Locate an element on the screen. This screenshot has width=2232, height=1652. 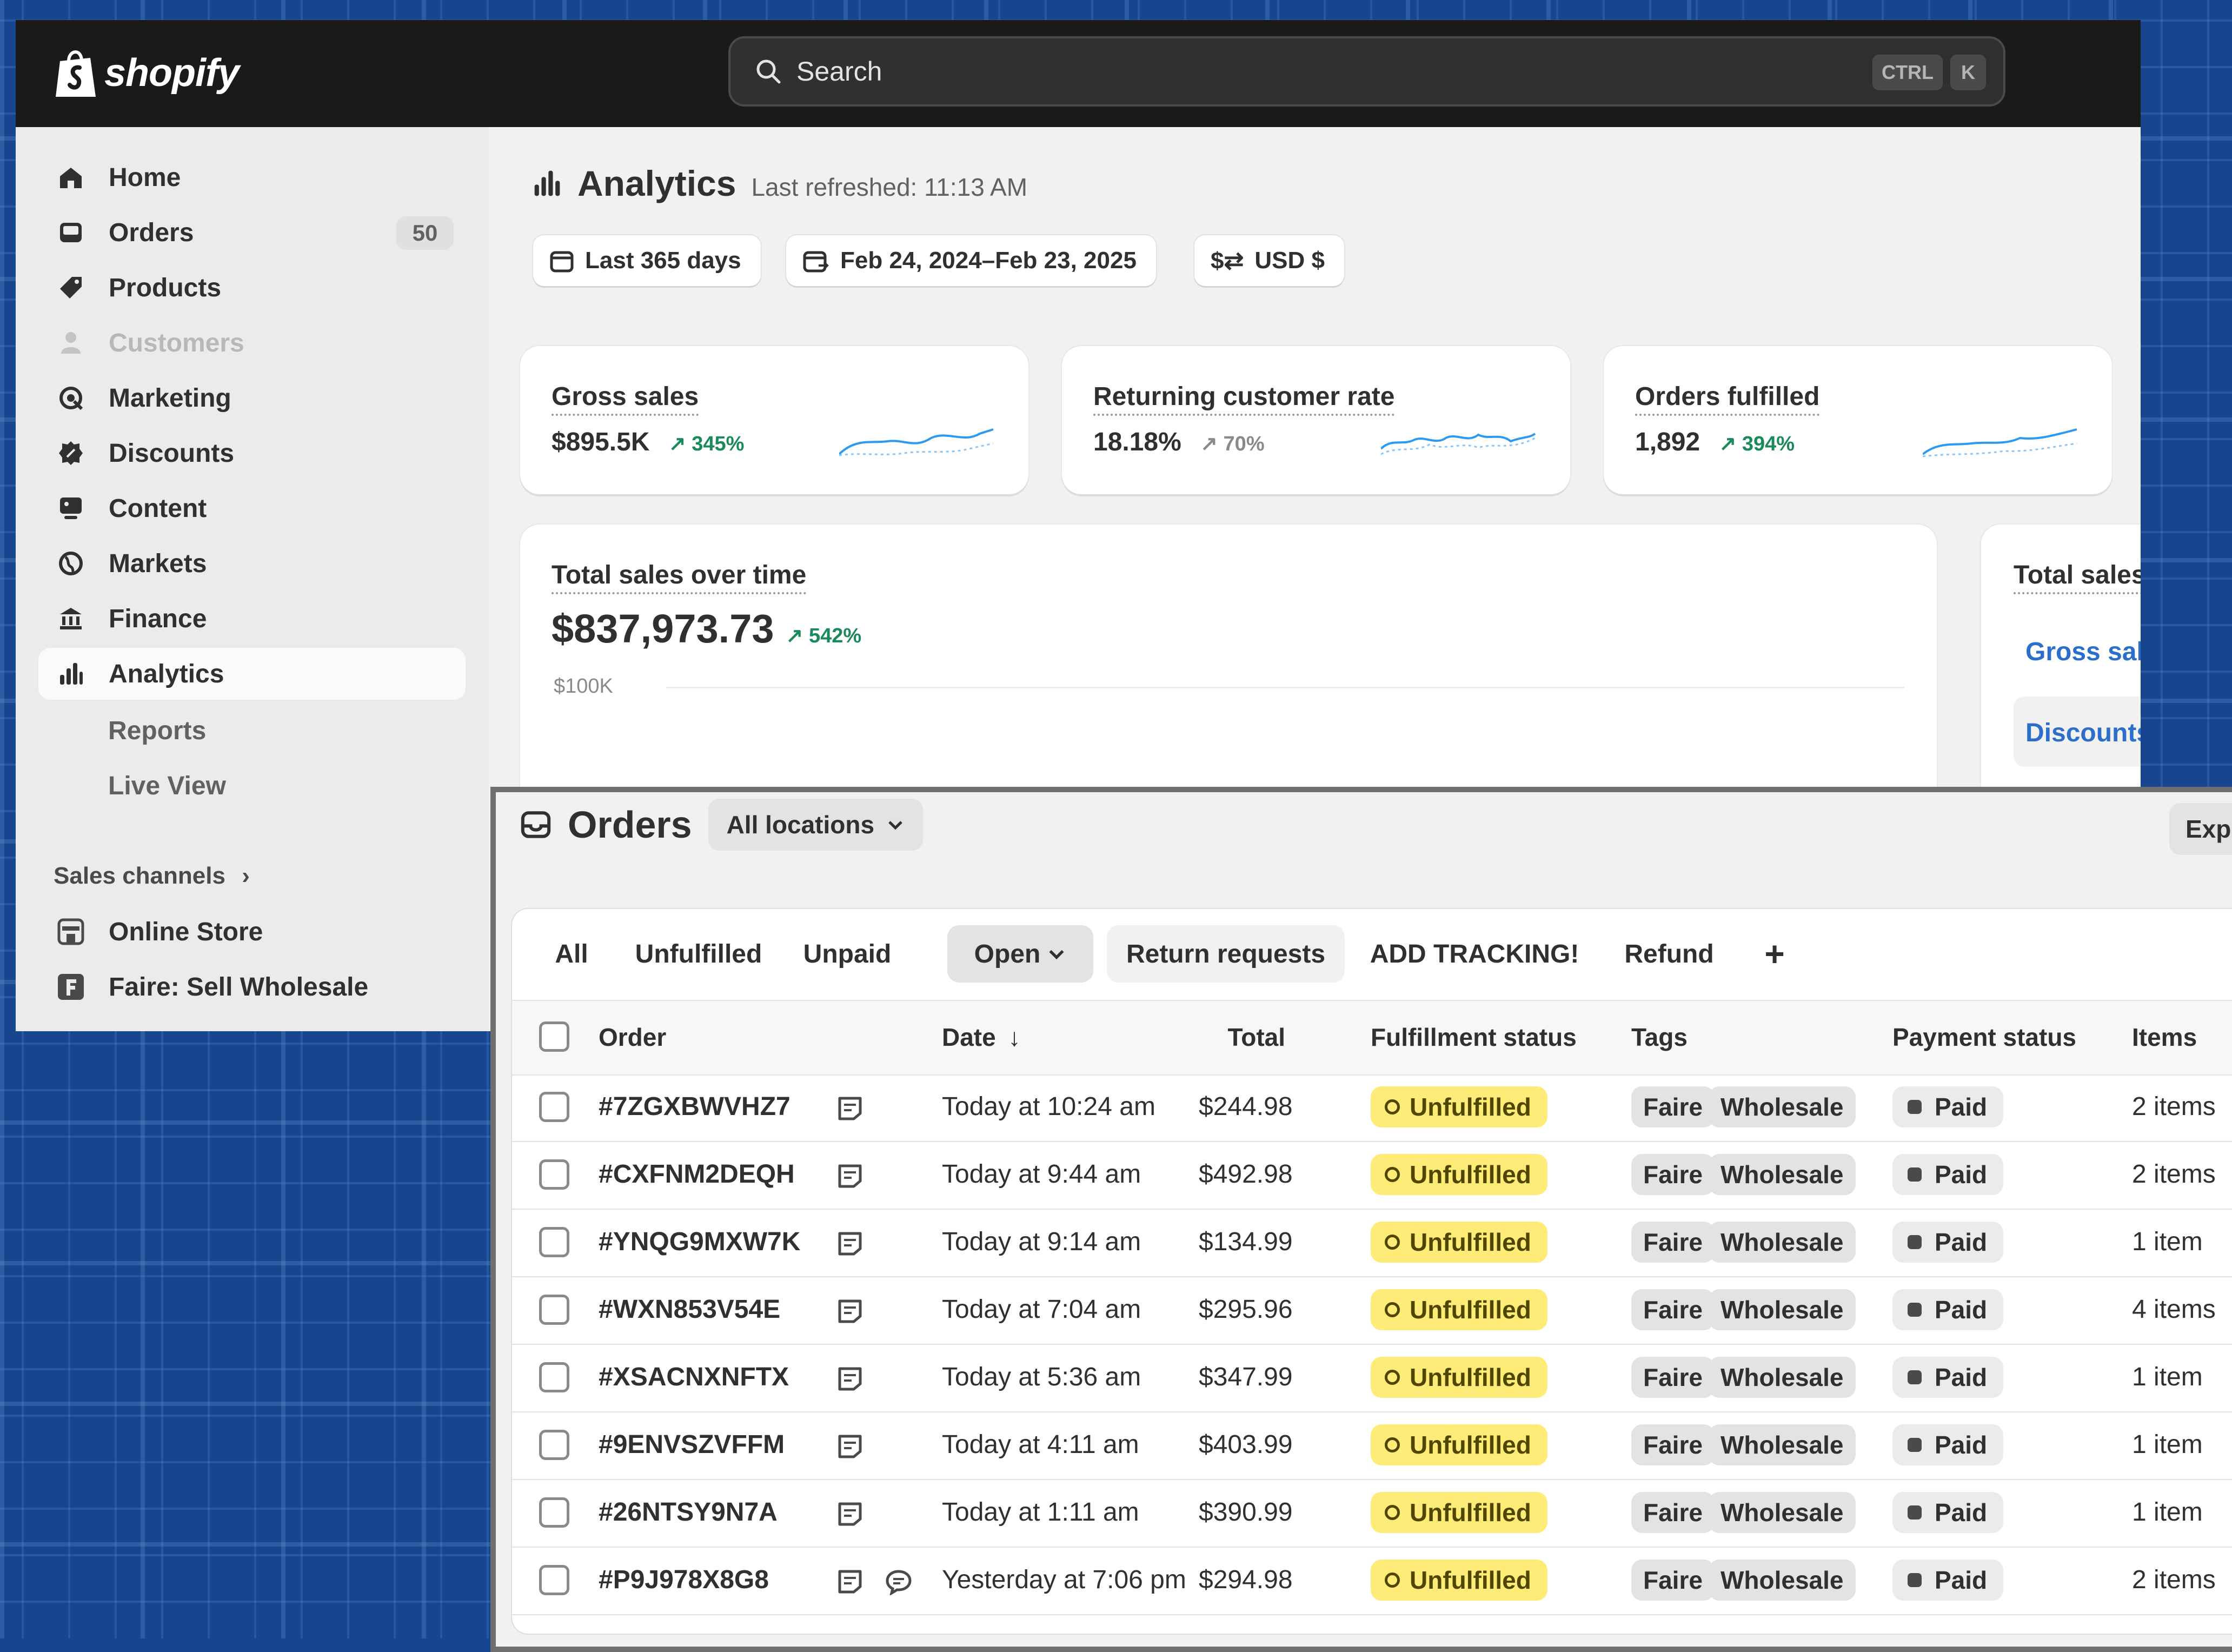
sidebar-item-marketing: Marketing is located at coordinates (252, 398).